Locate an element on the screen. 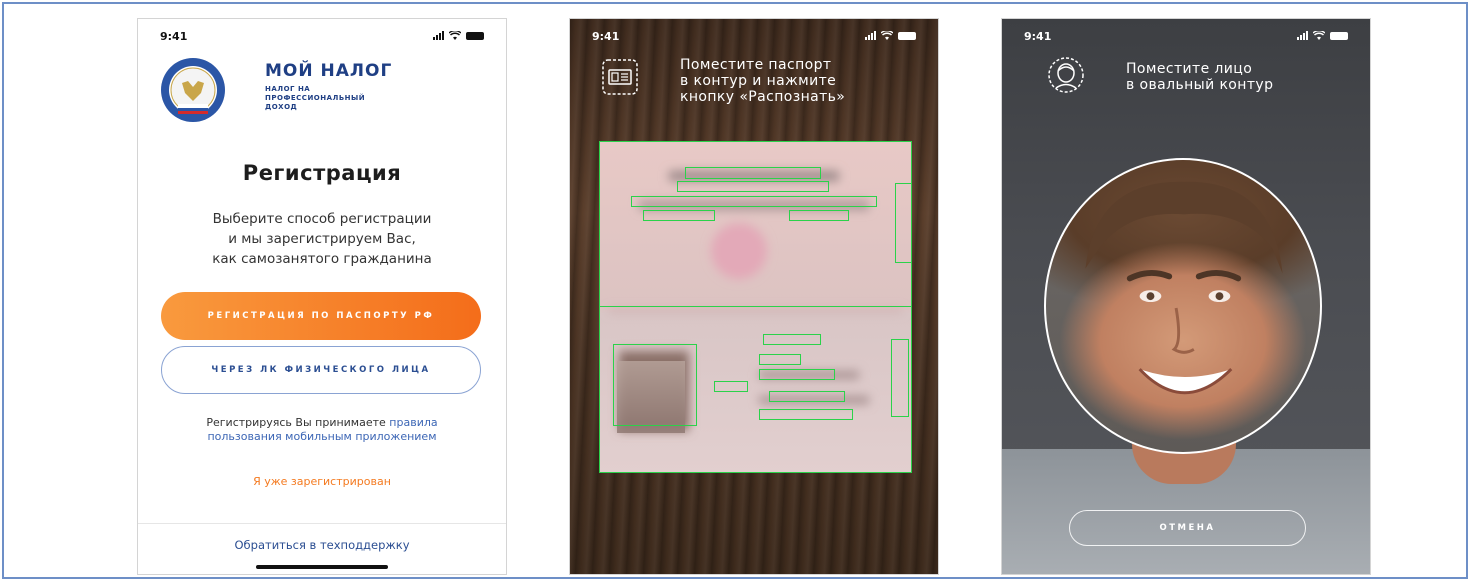  brand-title: МОЙ НАЛОГ is located at coordinates (329, 71).